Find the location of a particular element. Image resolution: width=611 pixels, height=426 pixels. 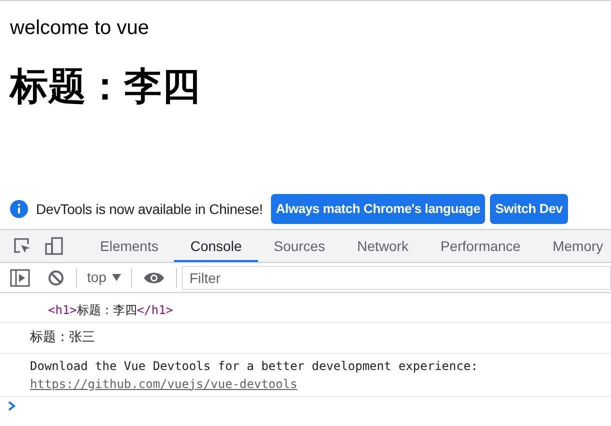

filter-field: Filter is located at coordinates (396, 278).